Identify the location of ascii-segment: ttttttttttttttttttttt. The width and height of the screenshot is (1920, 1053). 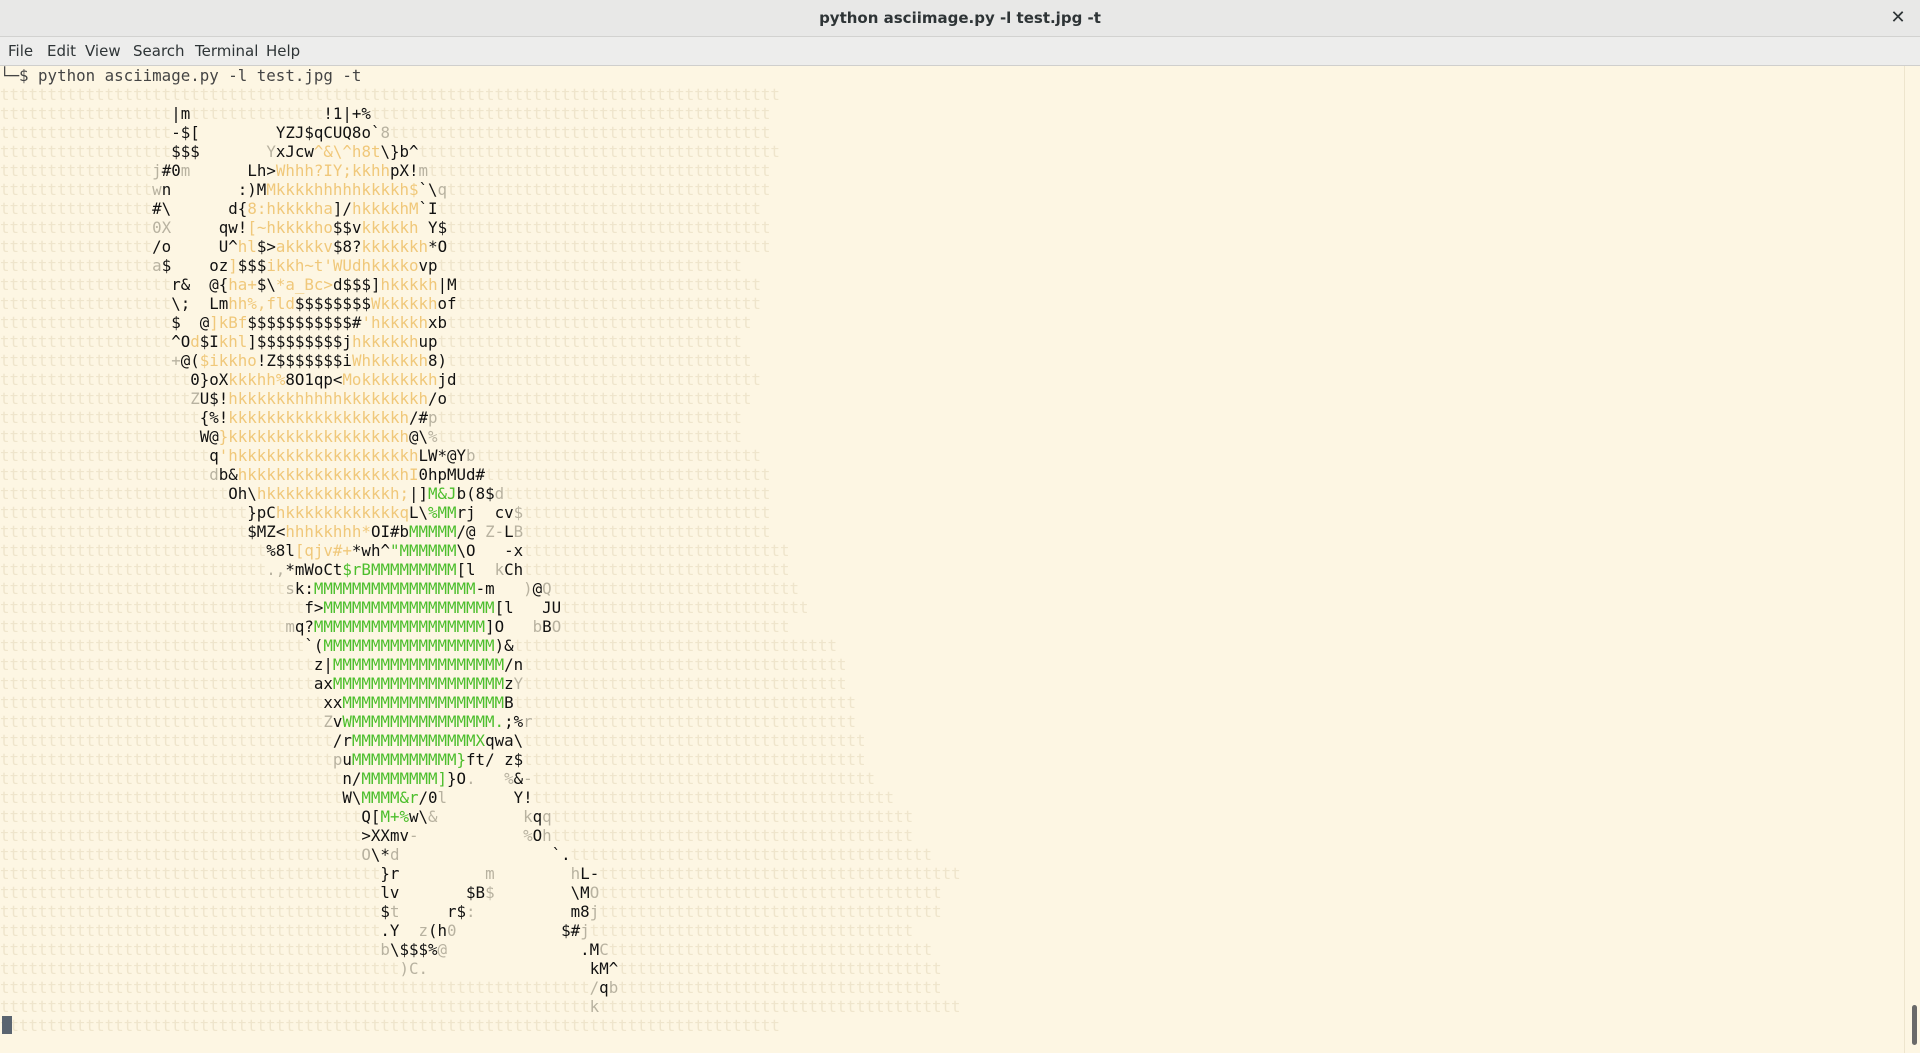
(100, 417).